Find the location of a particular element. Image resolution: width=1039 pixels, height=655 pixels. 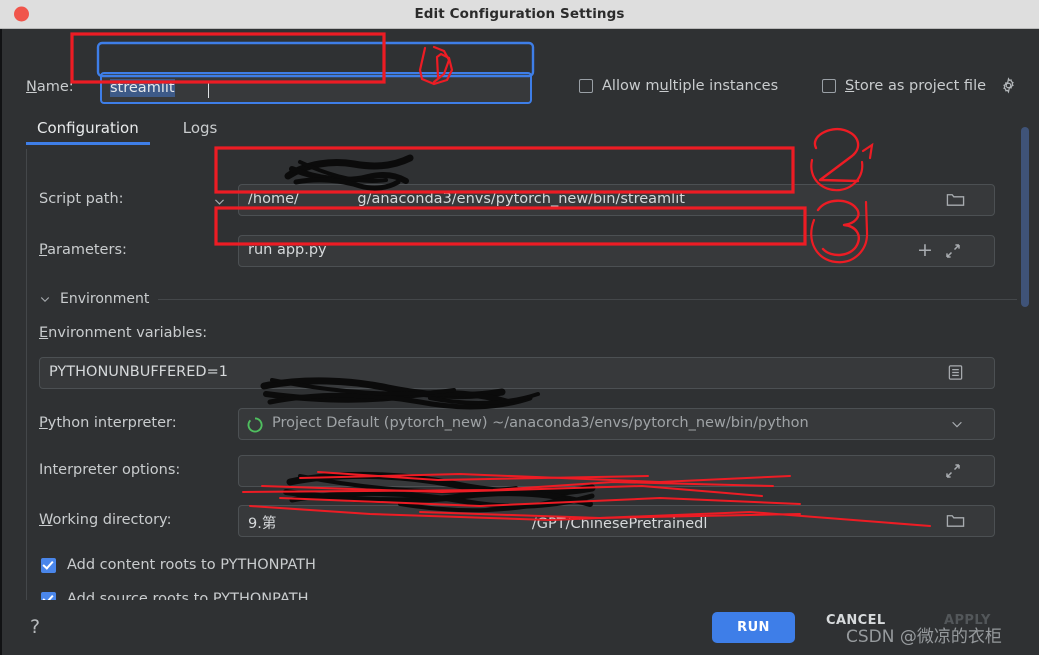

store-as-project-file-checkbox: Store as project file is located at coordinates (904, 86).